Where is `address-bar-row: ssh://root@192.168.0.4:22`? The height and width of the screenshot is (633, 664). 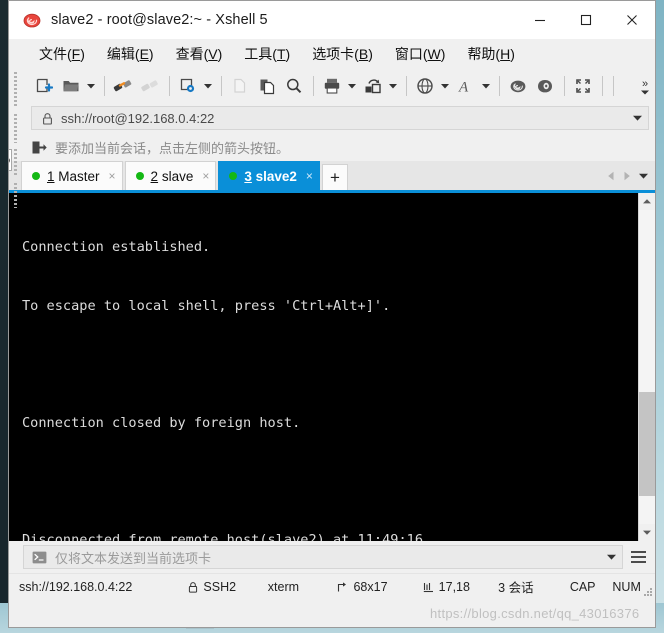 address-bar-row: ssh://root@192.168.0.4:22 is located at coordinates (332, 118).